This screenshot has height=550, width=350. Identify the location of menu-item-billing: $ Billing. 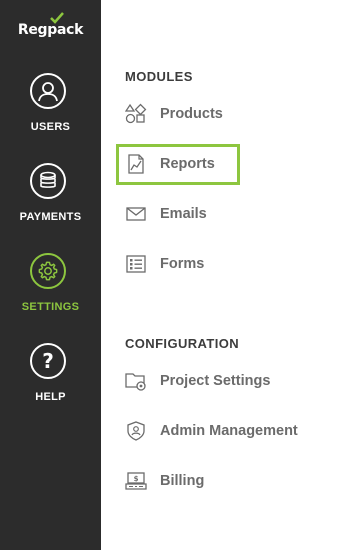
(164, 481).